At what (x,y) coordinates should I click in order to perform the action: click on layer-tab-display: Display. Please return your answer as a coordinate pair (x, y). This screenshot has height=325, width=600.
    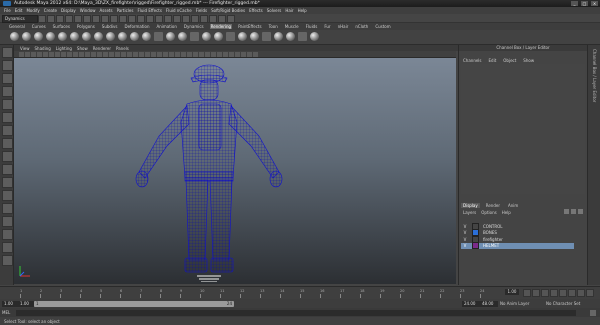
    Looking at the image, I should click on (470, 205).